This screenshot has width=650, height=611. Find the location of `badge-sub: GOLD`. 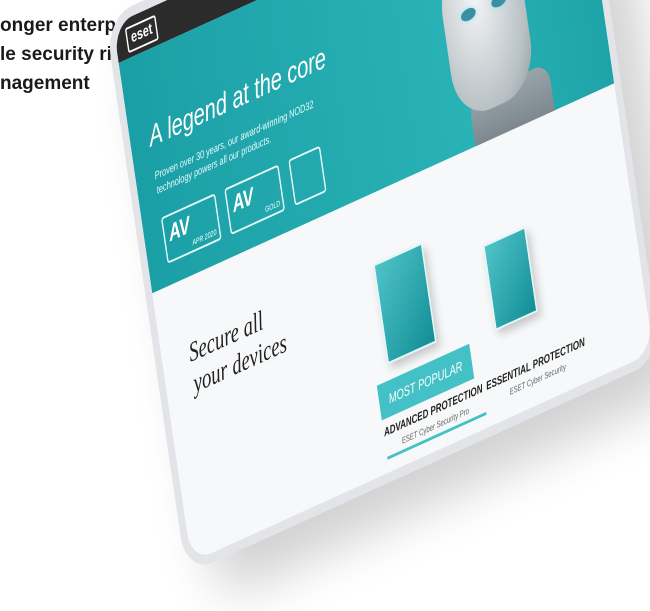

badge-sub: GOLD is located at coordinates (272, 206).